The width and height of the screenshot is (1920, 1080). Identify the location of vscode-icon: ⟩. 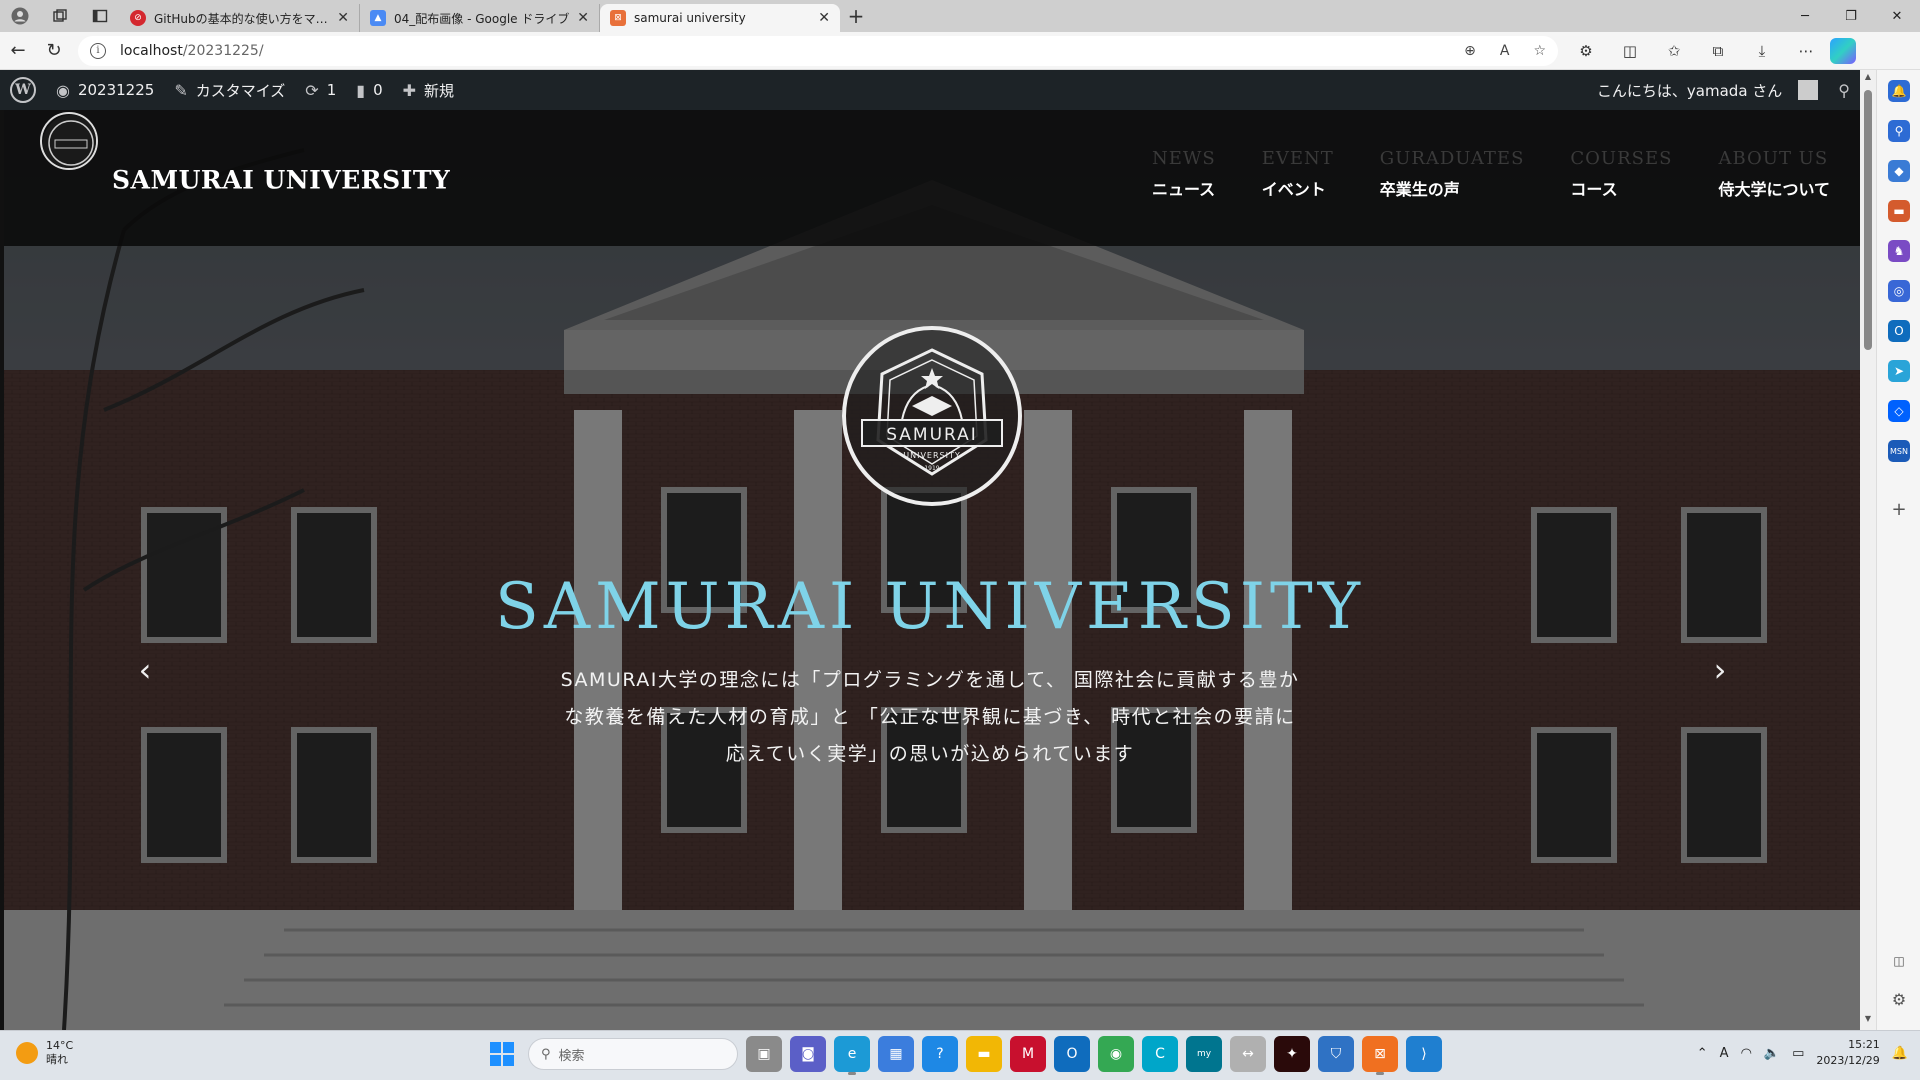
(1424, 1054).